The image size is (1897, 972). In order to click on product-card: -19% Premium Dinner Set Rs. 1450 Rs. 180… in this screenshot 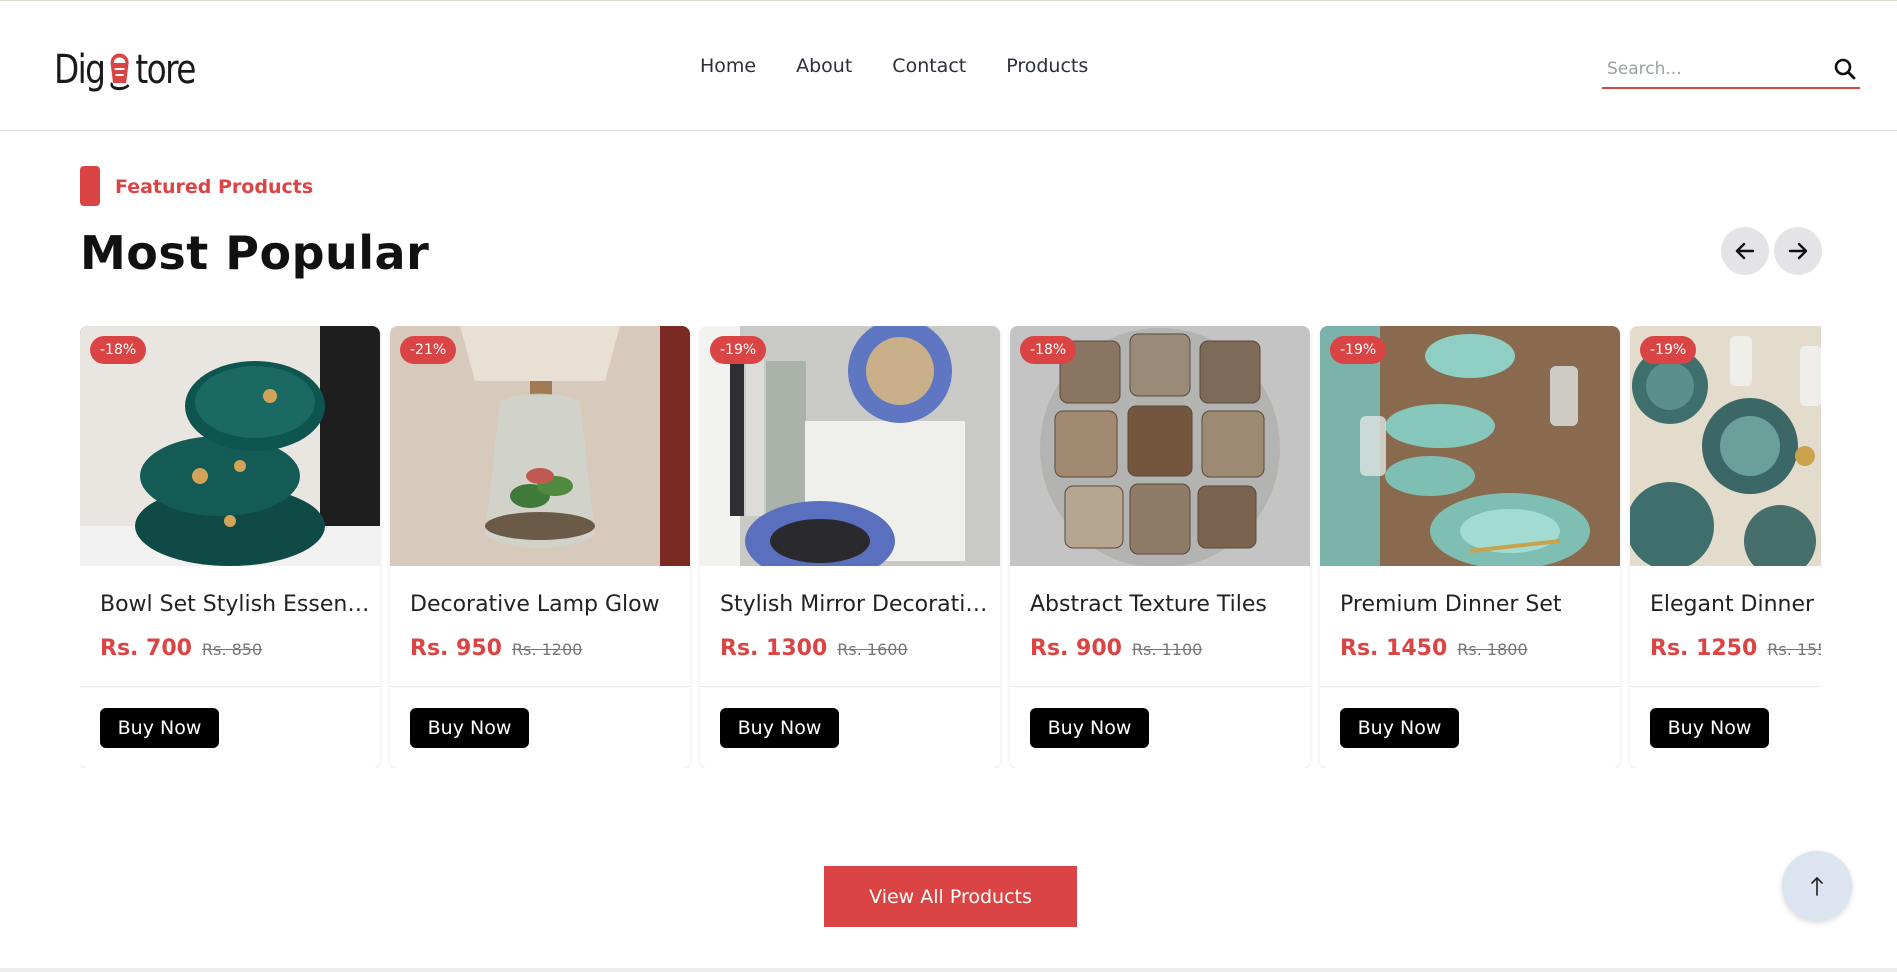, I will do `click(1470, 547)`.